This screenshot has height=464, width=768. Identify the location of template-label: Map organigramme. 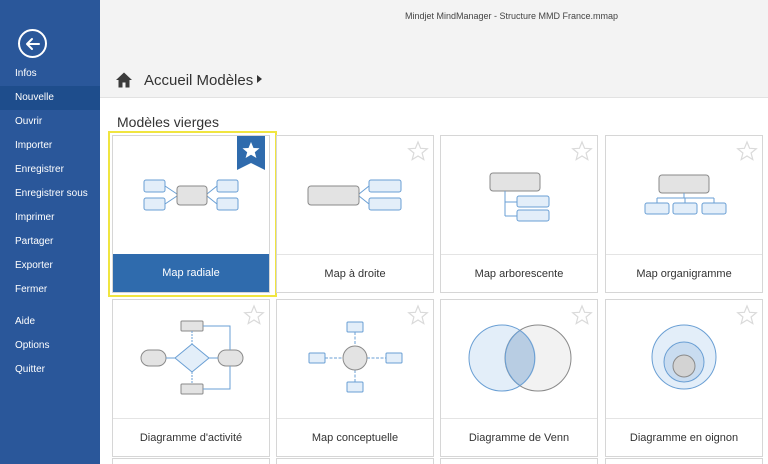
(684, 273).